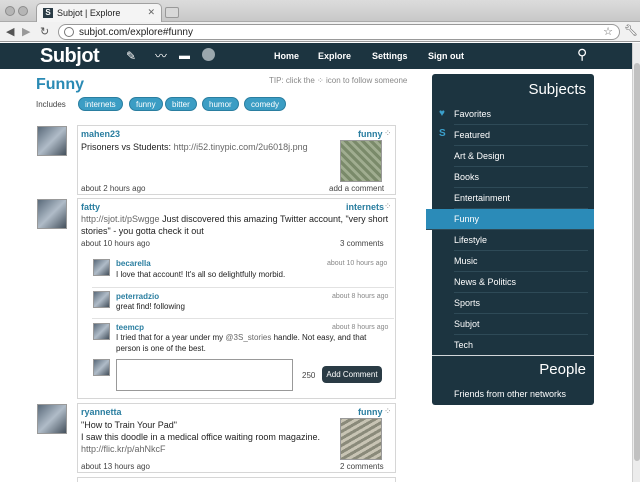 This screenshot has height=482, width=640. What do you see at coordinates (631, 30) in the screenshot?
I see `wrench-menu-icon: 🔧︎` at bounding box center [631, 30].